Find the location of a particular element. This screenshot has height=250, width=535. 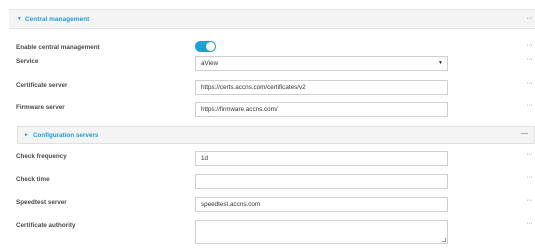

speedtest-server-label: Speedtest server is located at coordinates (41, 202).